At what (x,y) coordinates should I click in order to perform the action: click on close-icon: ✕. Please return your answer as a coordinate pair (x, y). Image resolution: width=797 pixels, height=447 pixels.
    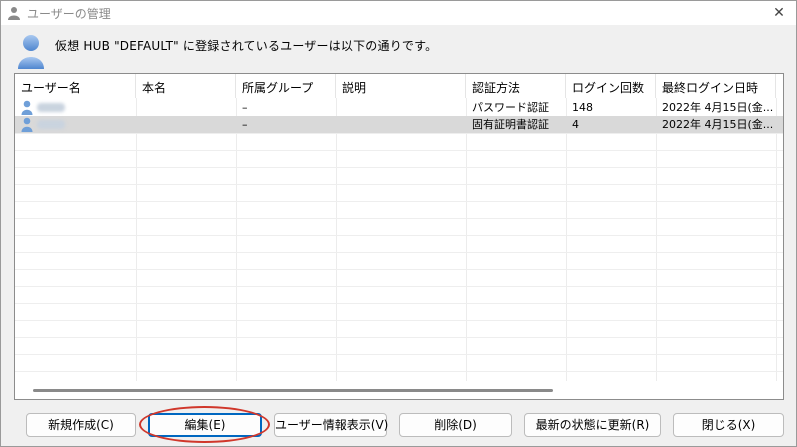
    Looking at the image, I should click on (779, 13).